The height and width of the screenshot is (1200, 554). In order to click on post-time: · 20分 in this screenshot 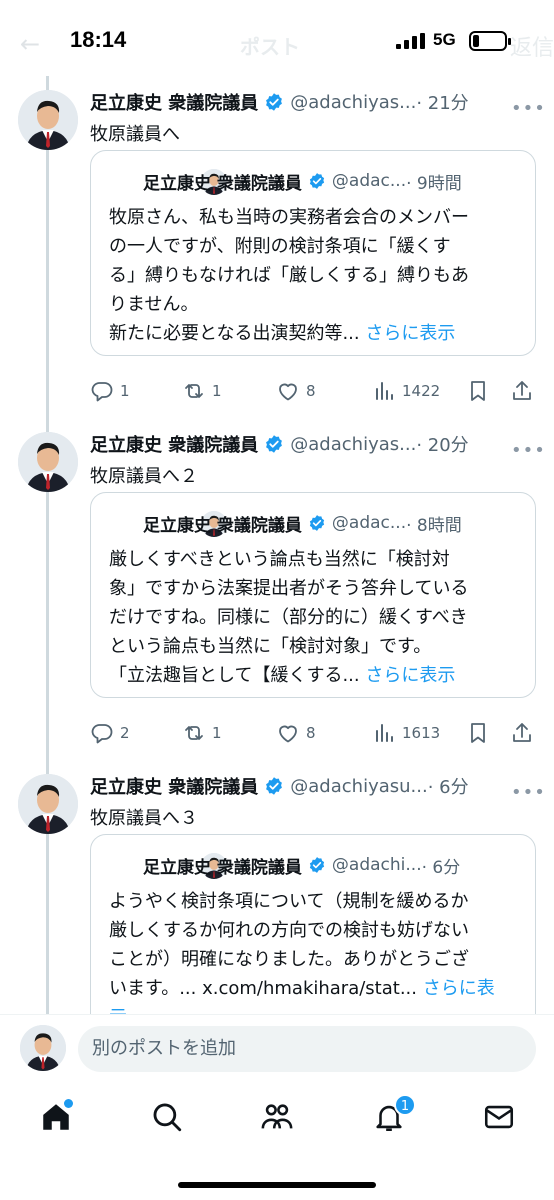, I will do `click(442, 444)`.